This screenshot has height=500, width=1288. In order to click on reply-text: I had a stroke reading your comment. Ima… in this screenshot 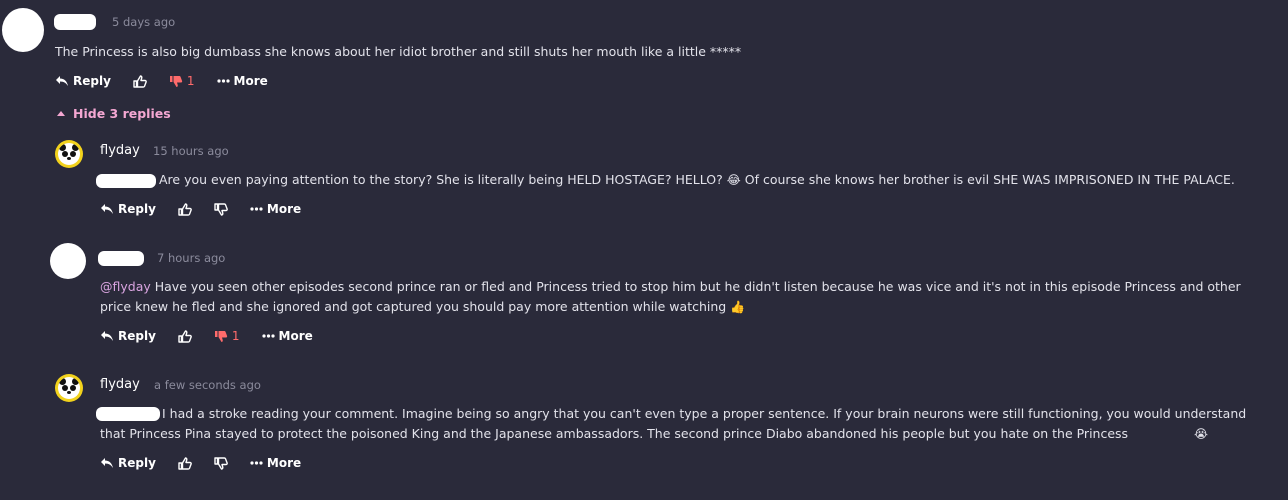, I will do `click(685, 424)`.